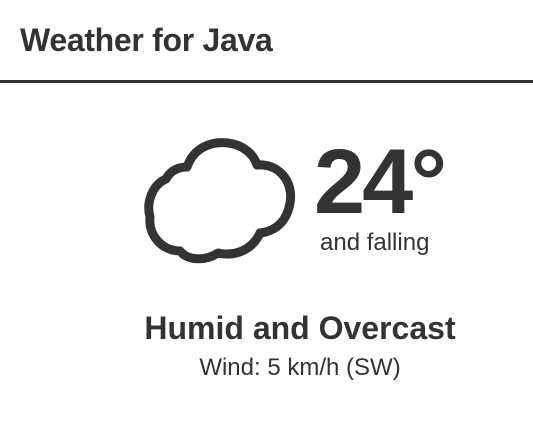  I want to click on wind-label: Wind:, so click(230, 367).